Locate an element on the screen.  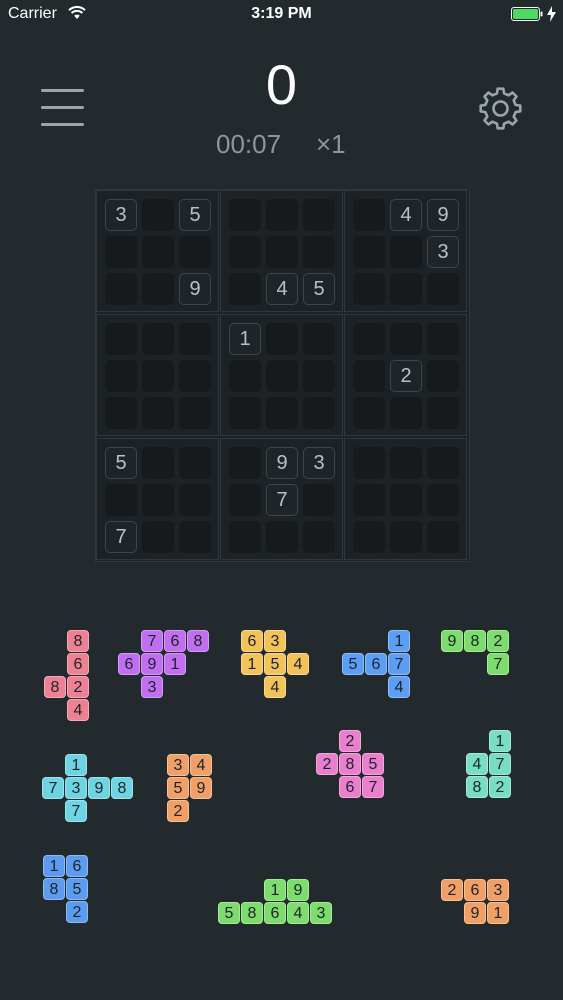
gear-icon is located at coordinates (500, 108).